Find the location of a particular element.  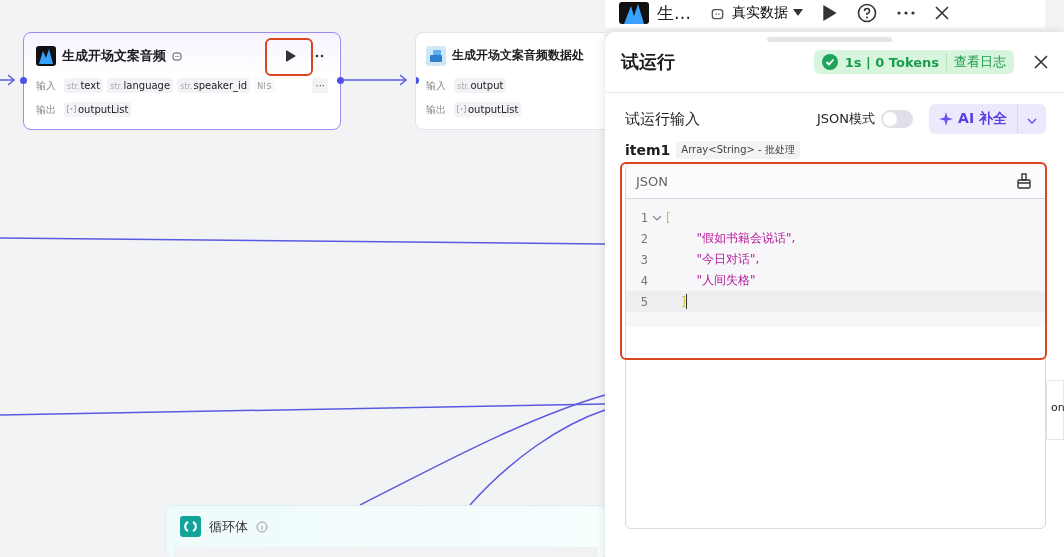

drag-handle is located at coordinates (829, 39).